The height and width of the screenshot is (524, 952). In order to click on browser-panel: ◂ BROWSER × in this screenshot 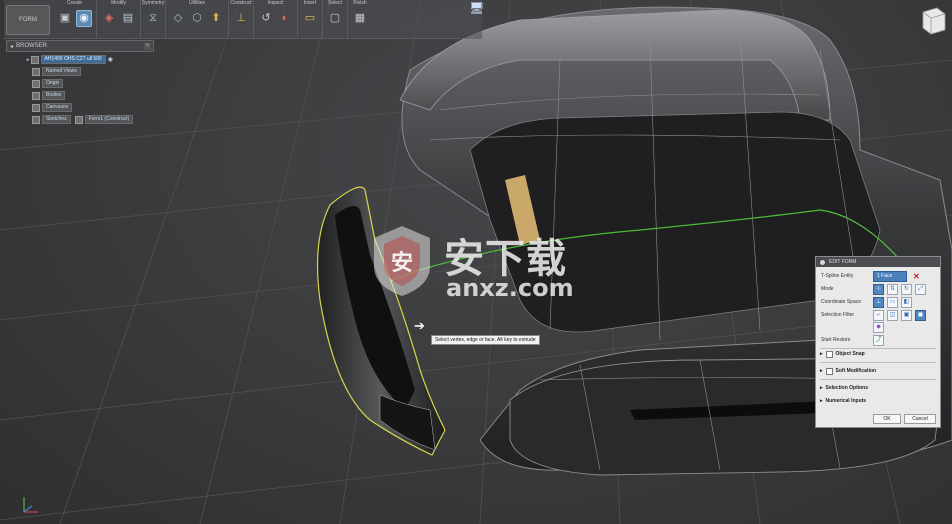, I will do `click(80, 46)`.